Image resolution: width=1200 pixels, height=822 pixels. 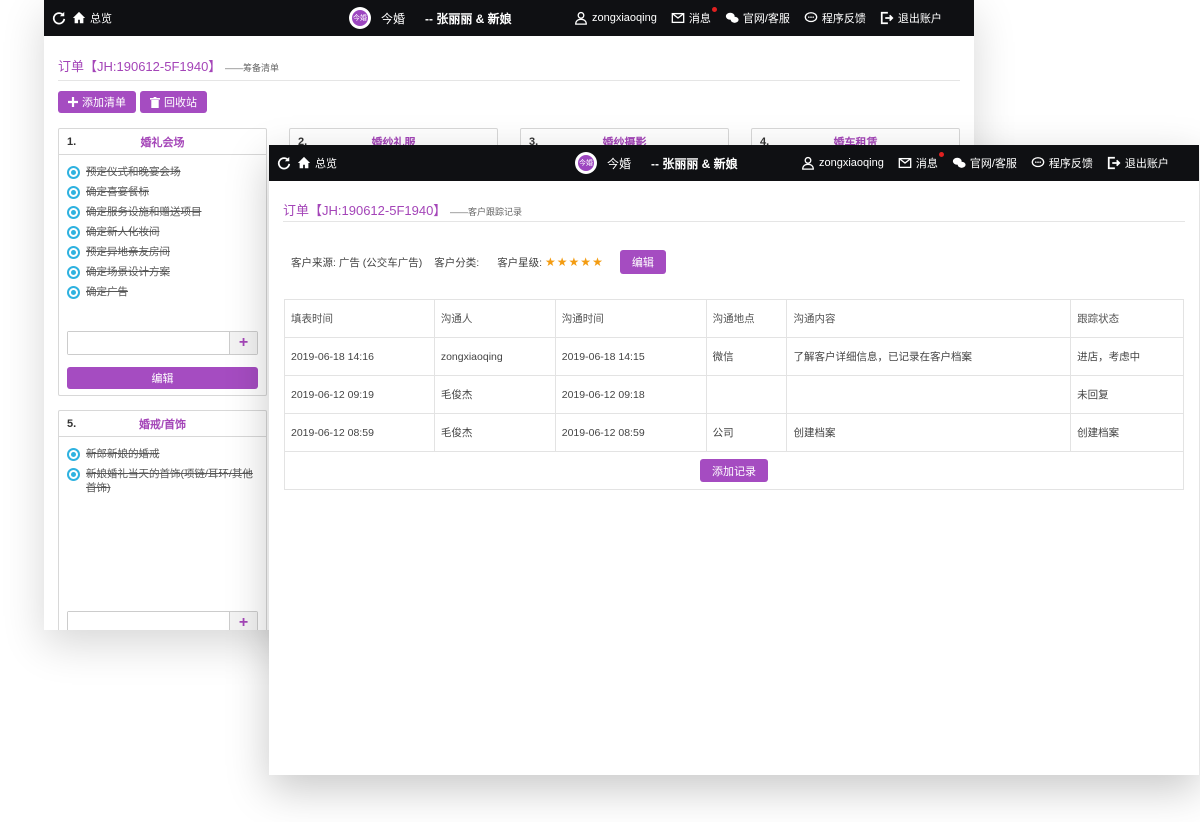 I want to click on brand: 今婚 今婚 -- 张丽丽 & 新娘, so click(x=430, y=18).